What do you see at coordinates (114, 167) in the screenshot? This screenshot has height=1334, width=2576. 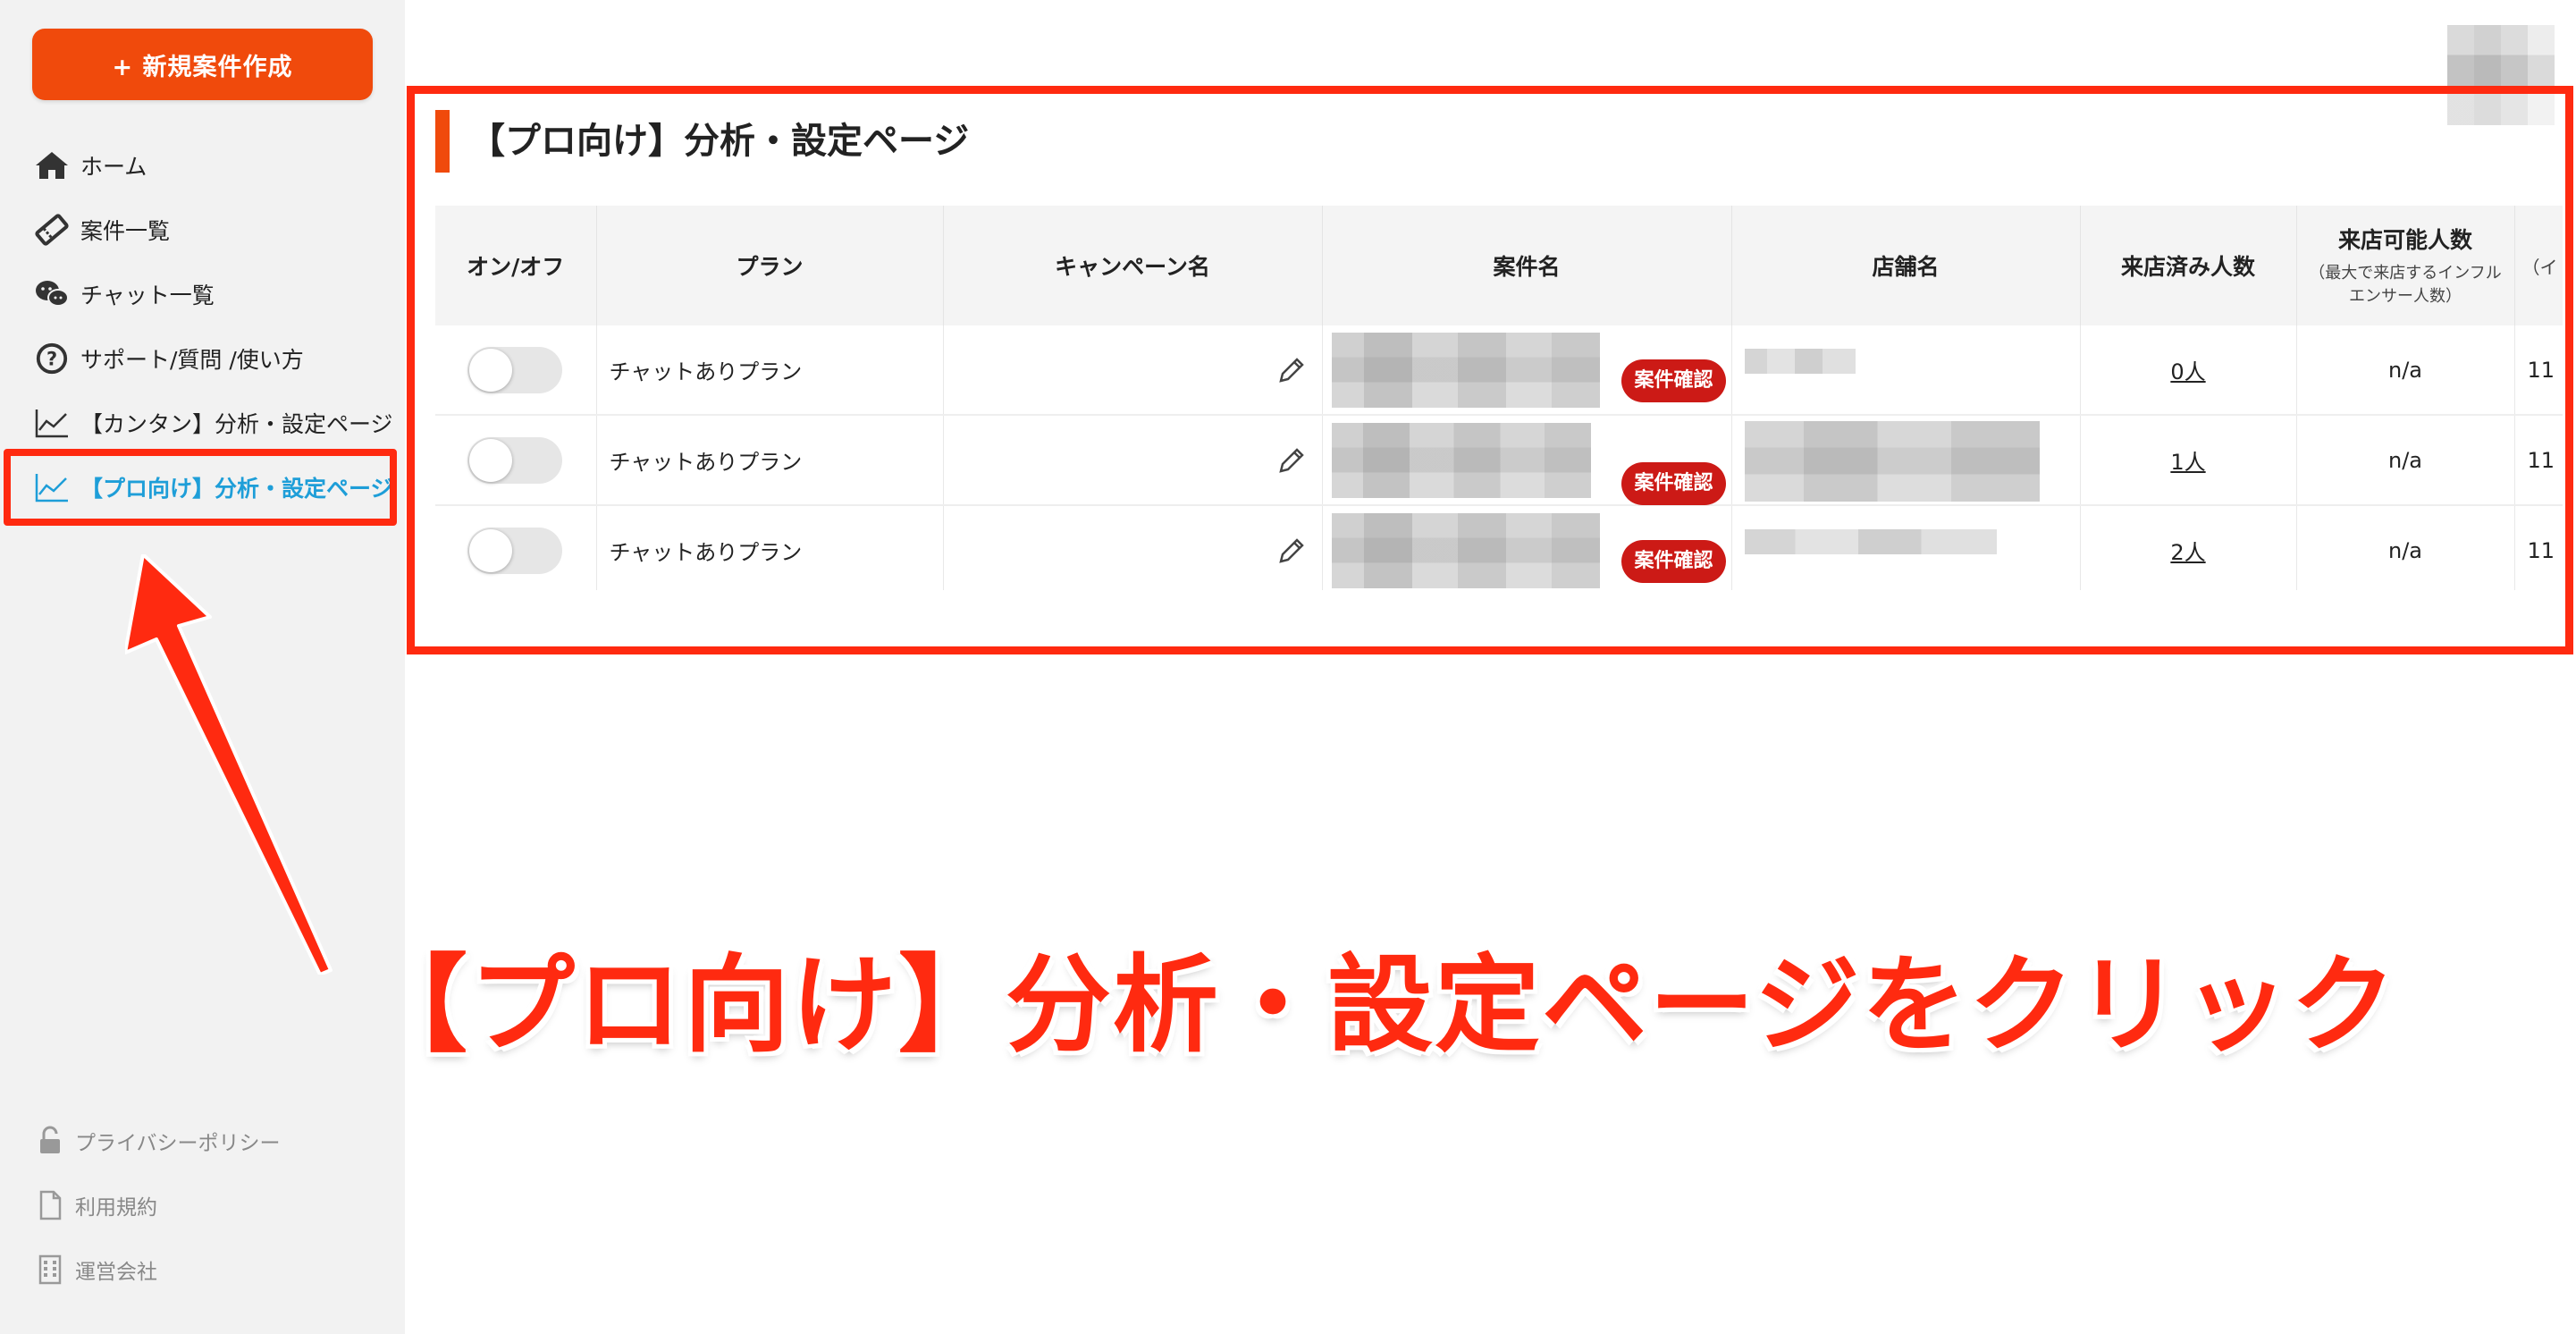 I see `sidebar-item-label: ホーム` at bounding box center [114, 167].